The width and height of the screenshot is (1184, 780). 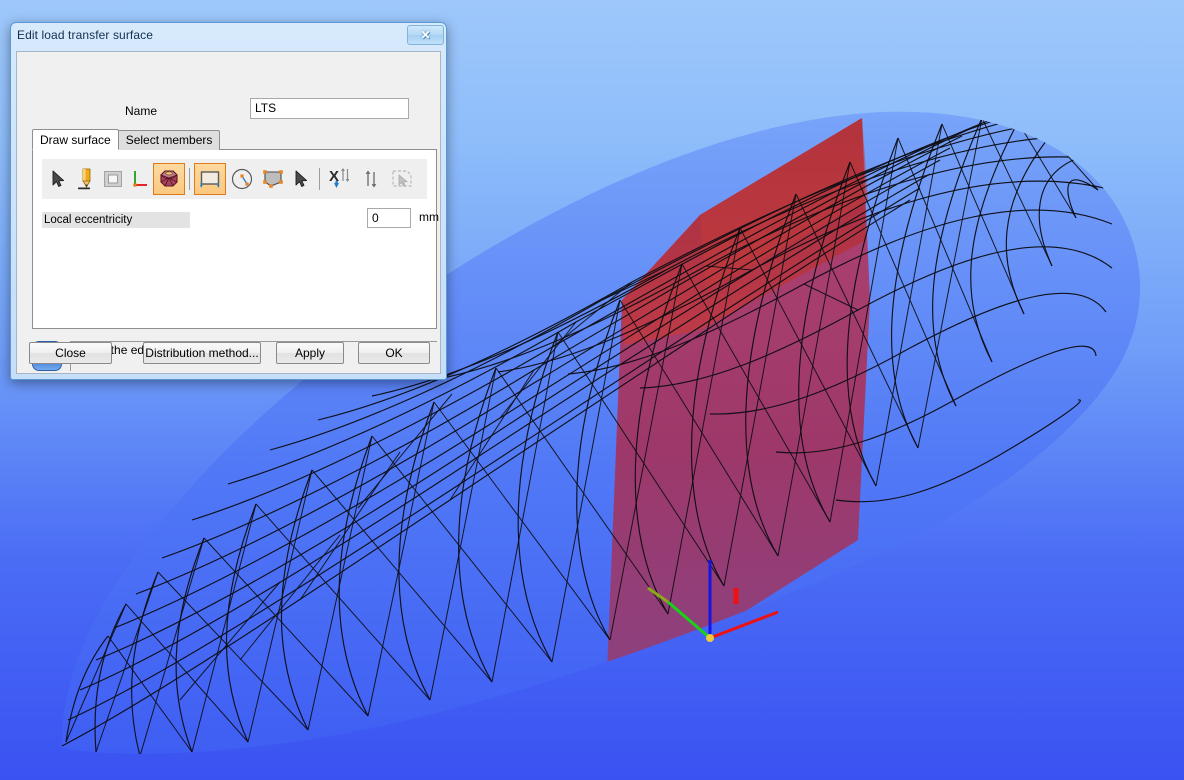 I want to click on dialog-button-row: Close Distribution method... Apply OK, so click(x=228, y=353).